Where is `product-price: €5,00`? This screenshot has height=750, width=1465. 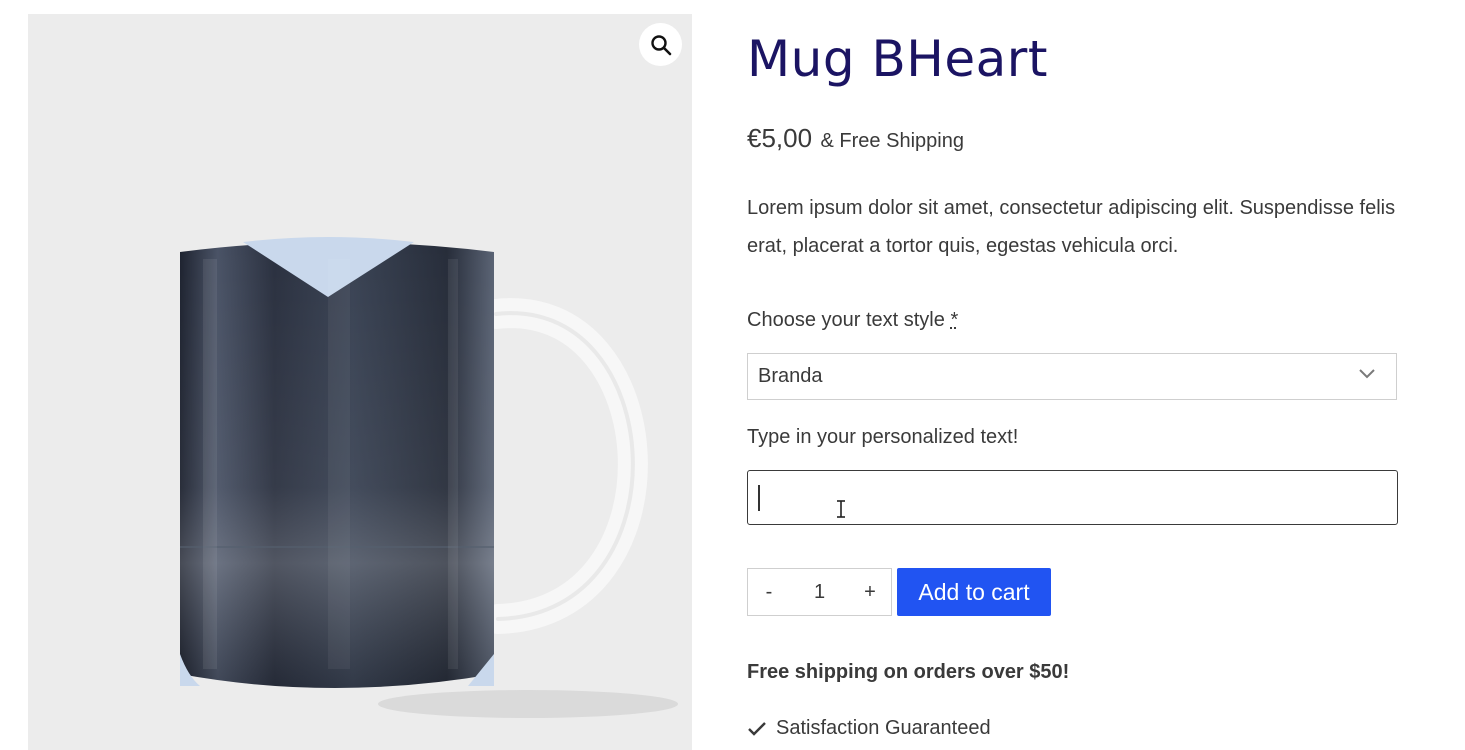
product-price: €5,00 is located at coordinates (780, 138).